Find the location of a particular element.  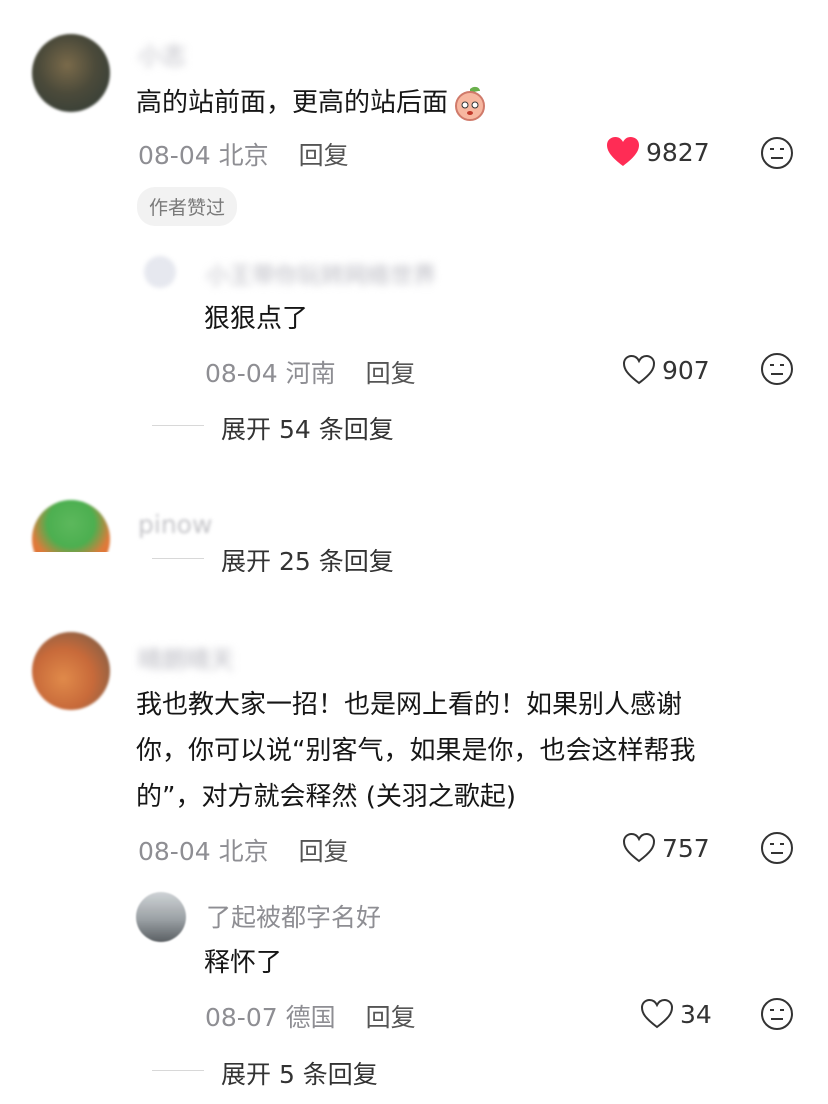

username: 晴朗晴天 is located at coordinates (186, 657).